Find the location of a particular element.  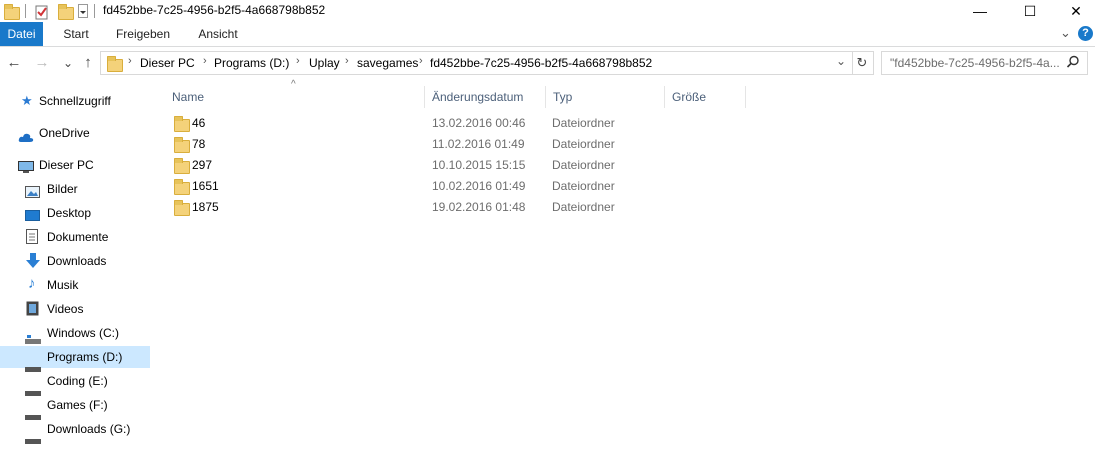

file-row: 297 10.10.2015 15:15 Dateiordner is located at coordinates (395, 165).